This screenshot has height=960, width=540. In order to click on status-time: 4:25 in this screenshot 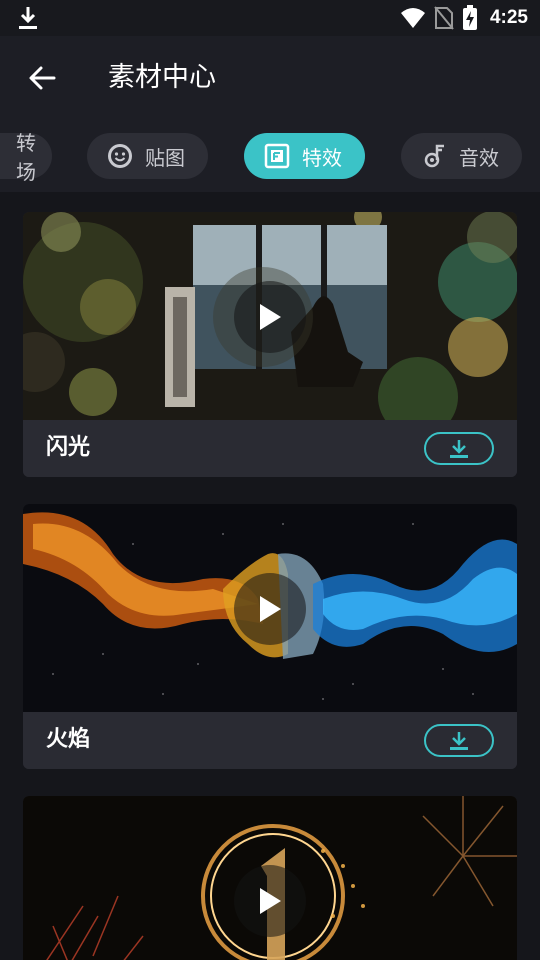, I will do `click(508, 17)`.